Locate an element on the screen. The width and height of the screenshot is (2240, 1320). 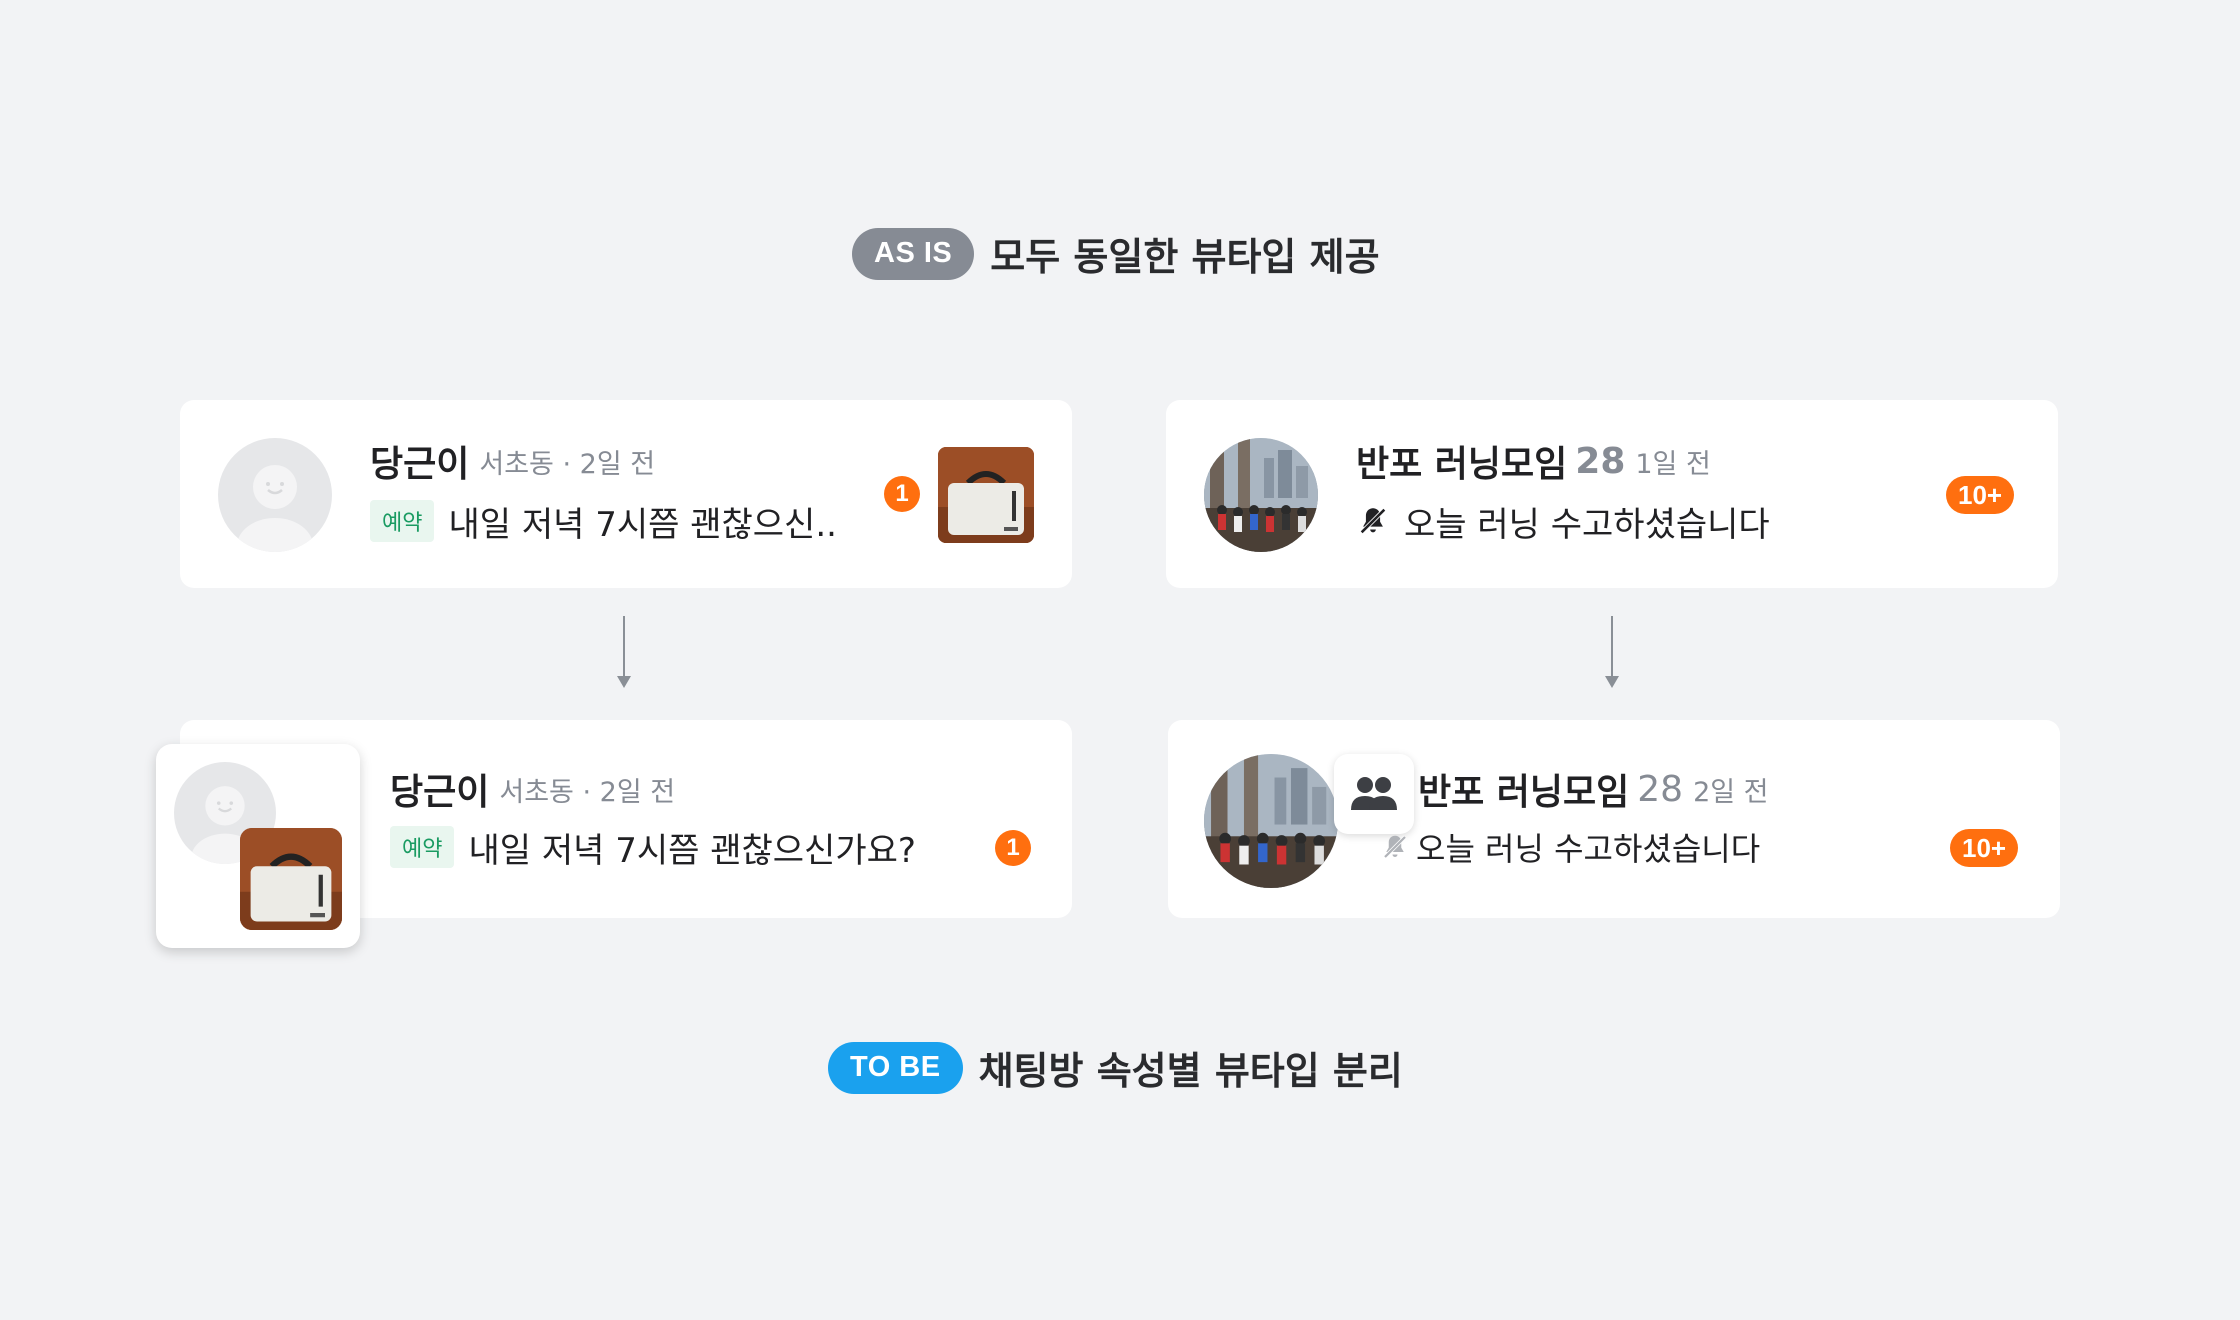
to-be-heading: TO BE 채팅방 속성별 뷰타입 분리 is located at coordinates (1115, 1067).